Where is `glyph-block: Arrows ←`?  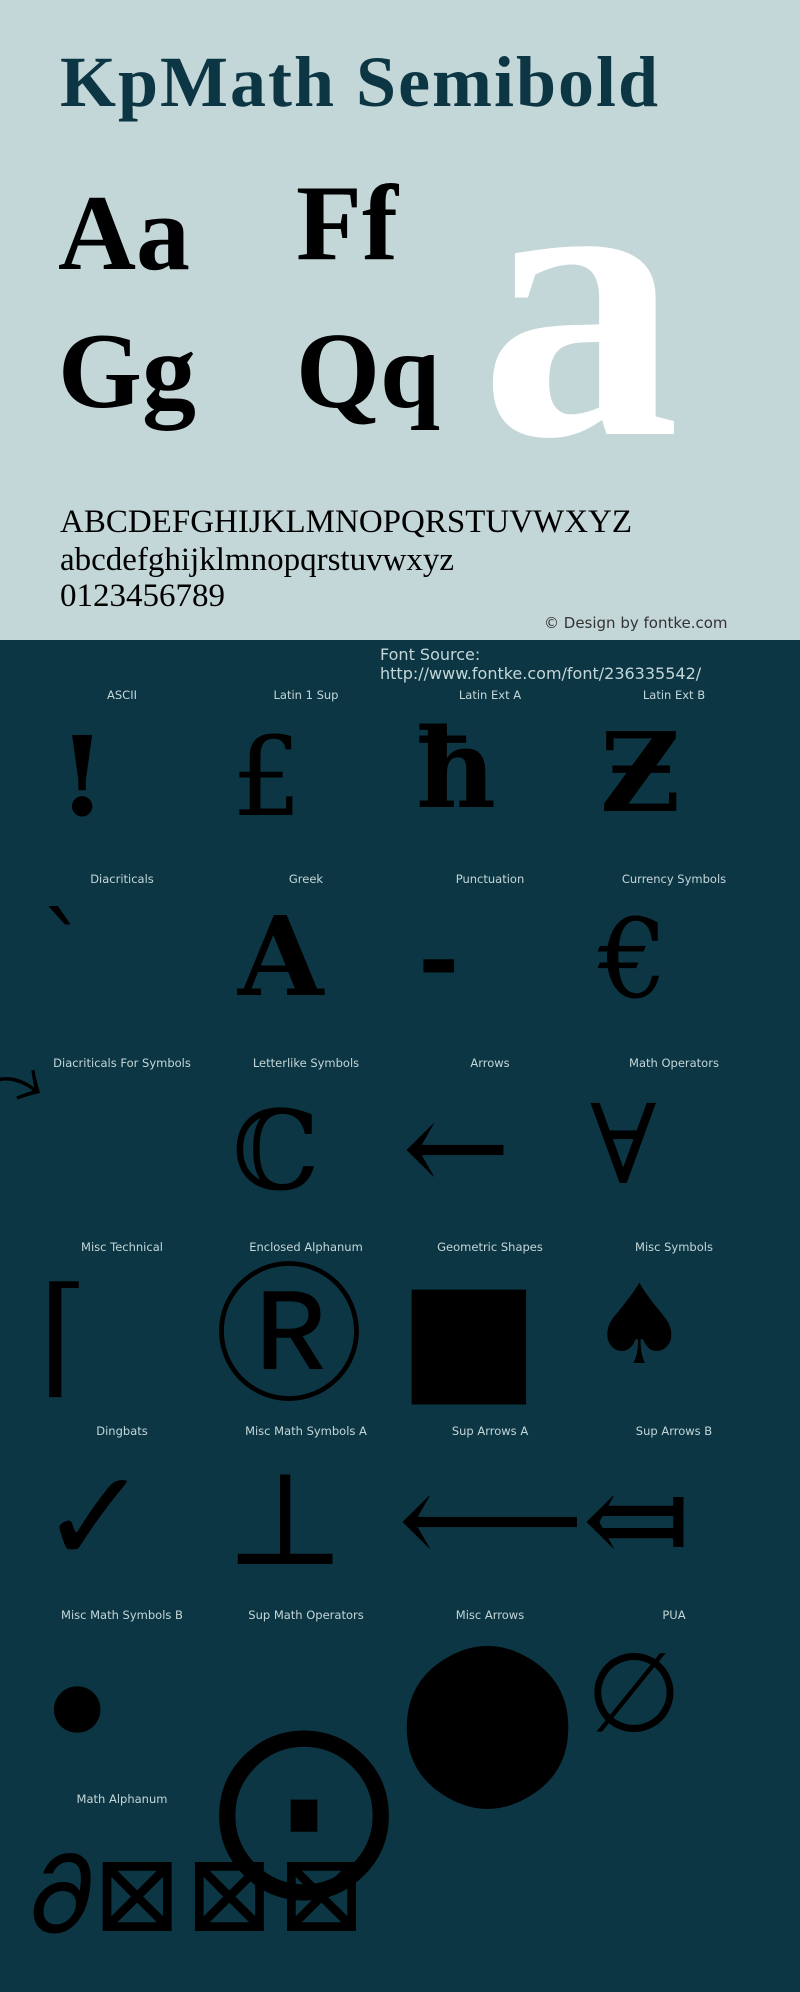 glyph-block: Arrows ← is located at coordinates (490, 1148).